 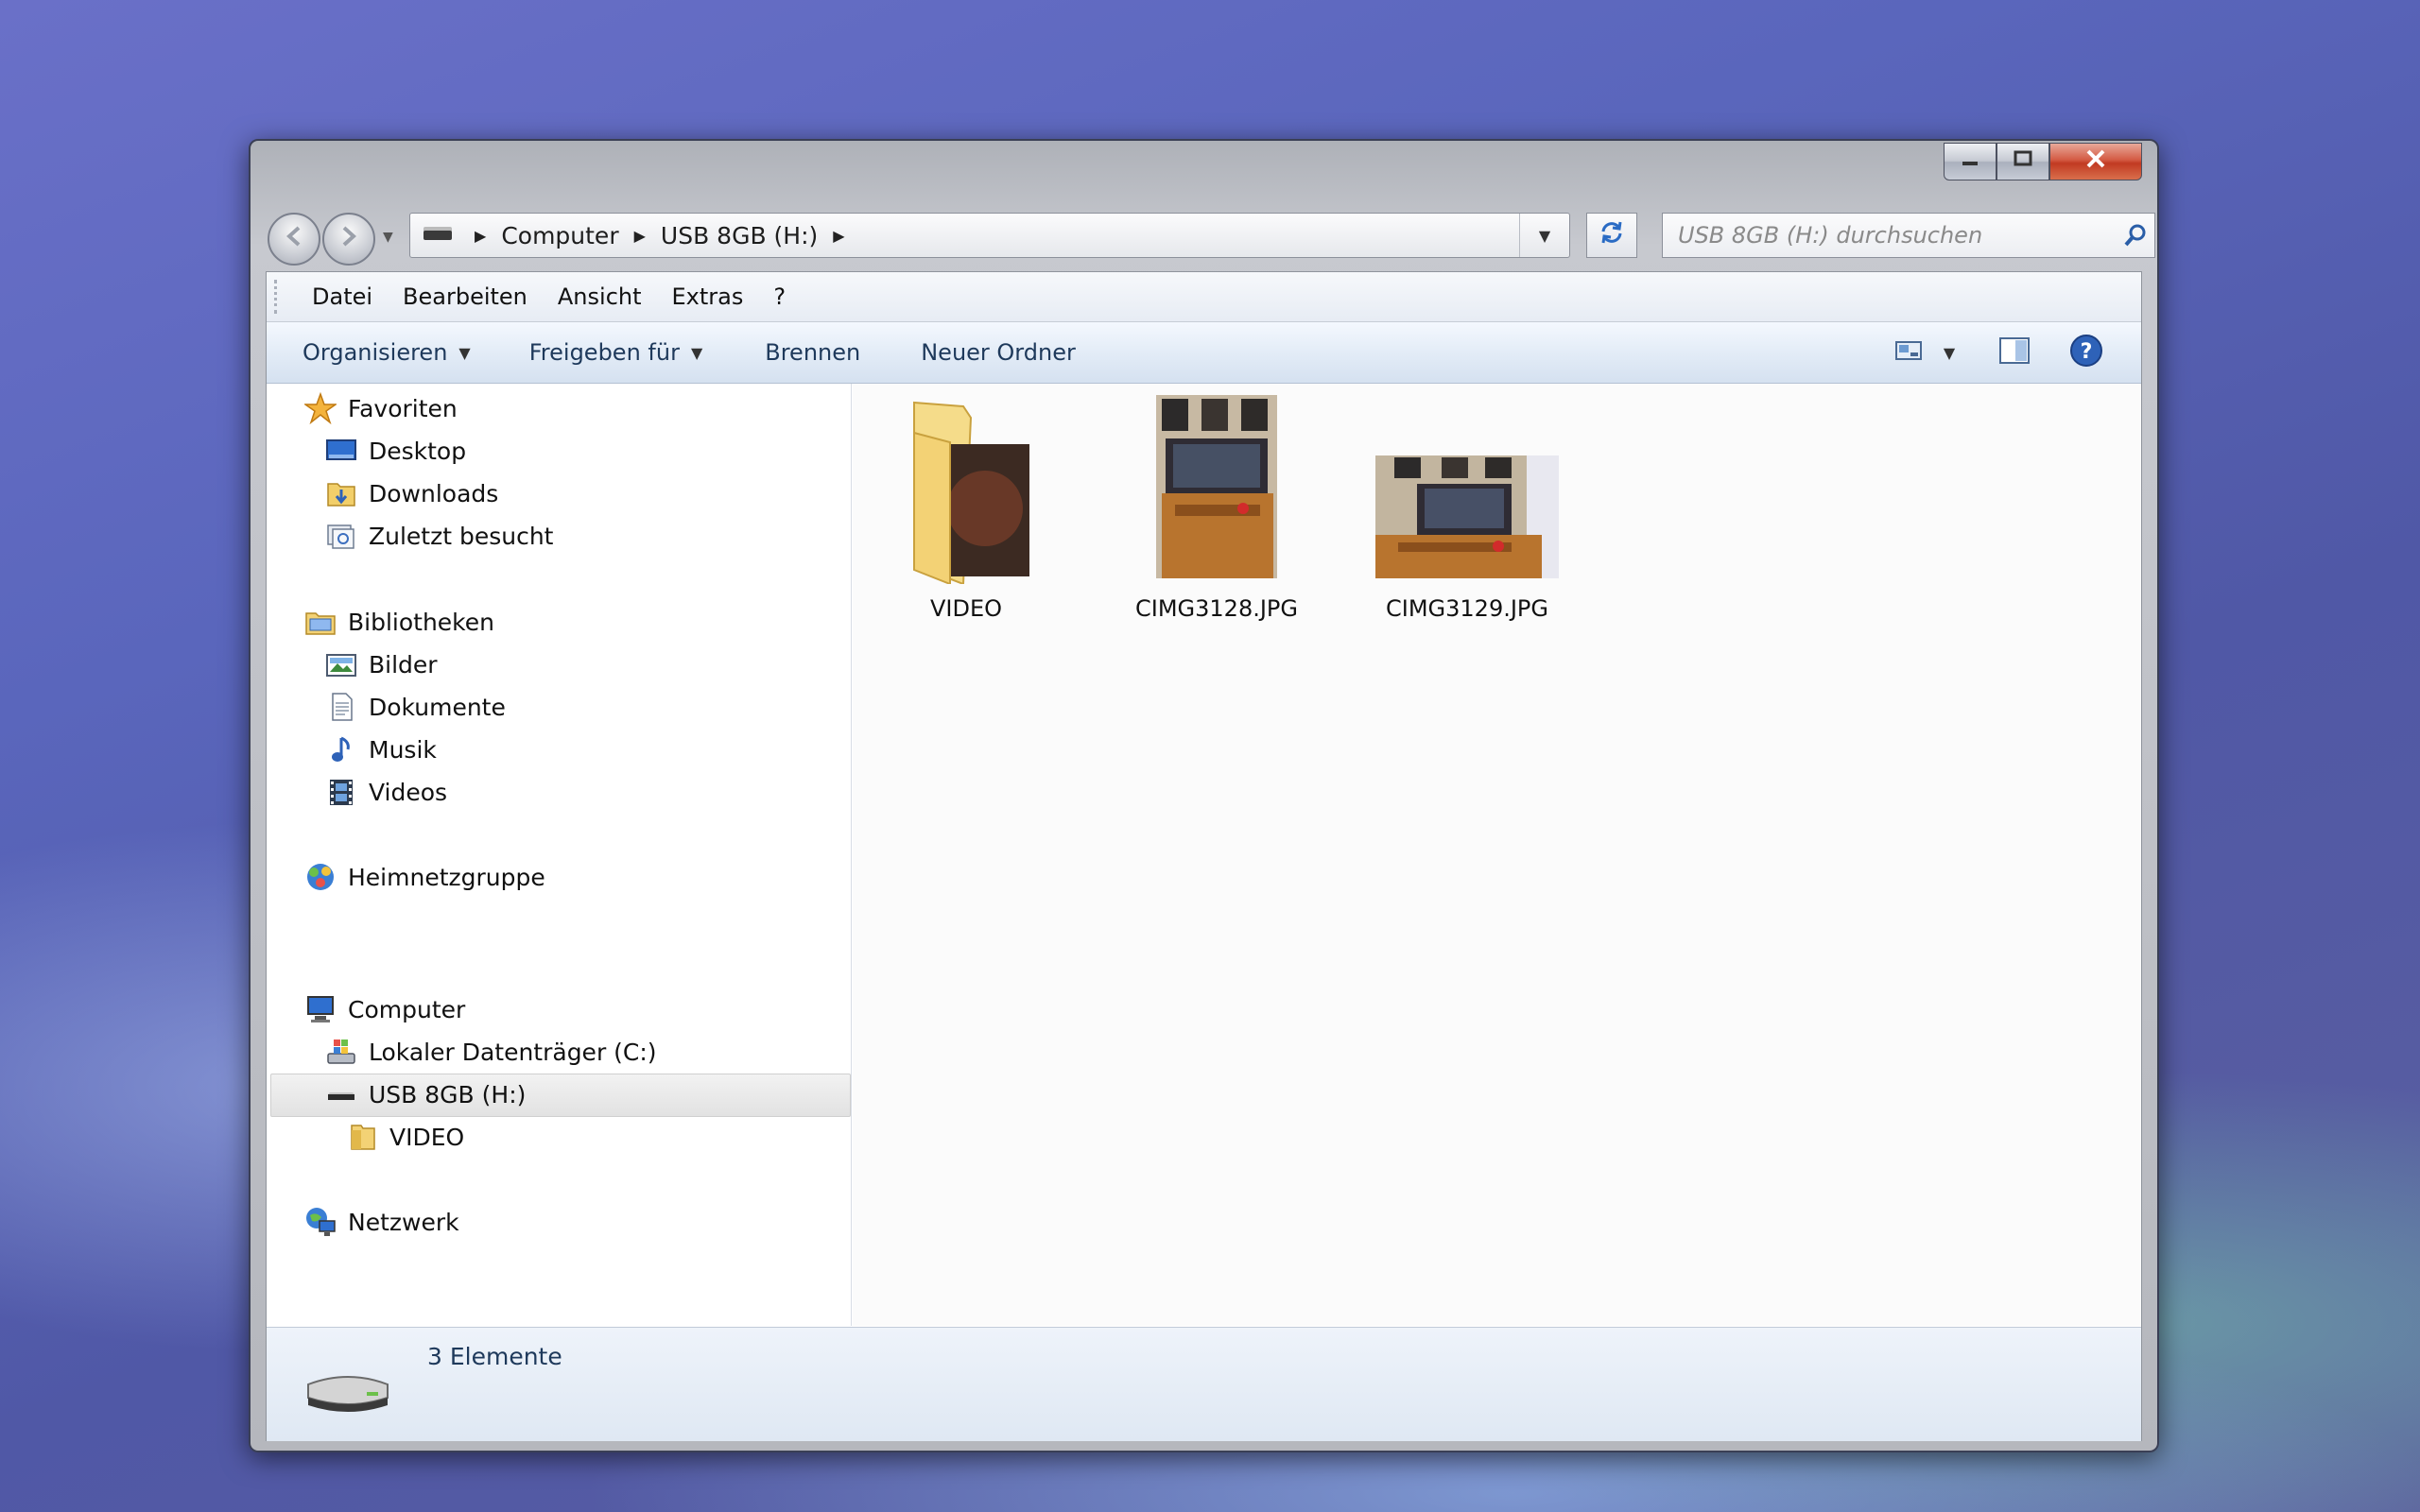 I want to click on tree-label: Bilder, so click(x=403, y=664).